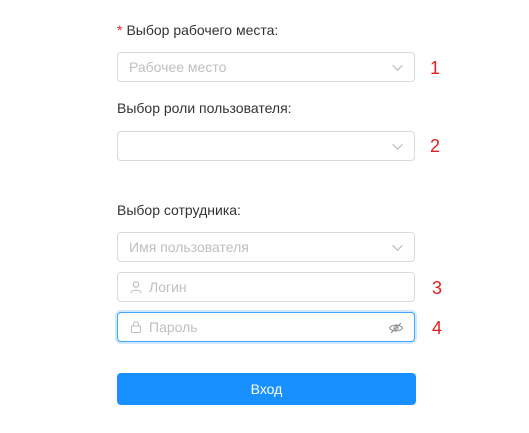 The image size is (529, 433). Describe the element at coordinates (173, 327) in the screenshot. I see `password-placeholder: Пароль` at that location.